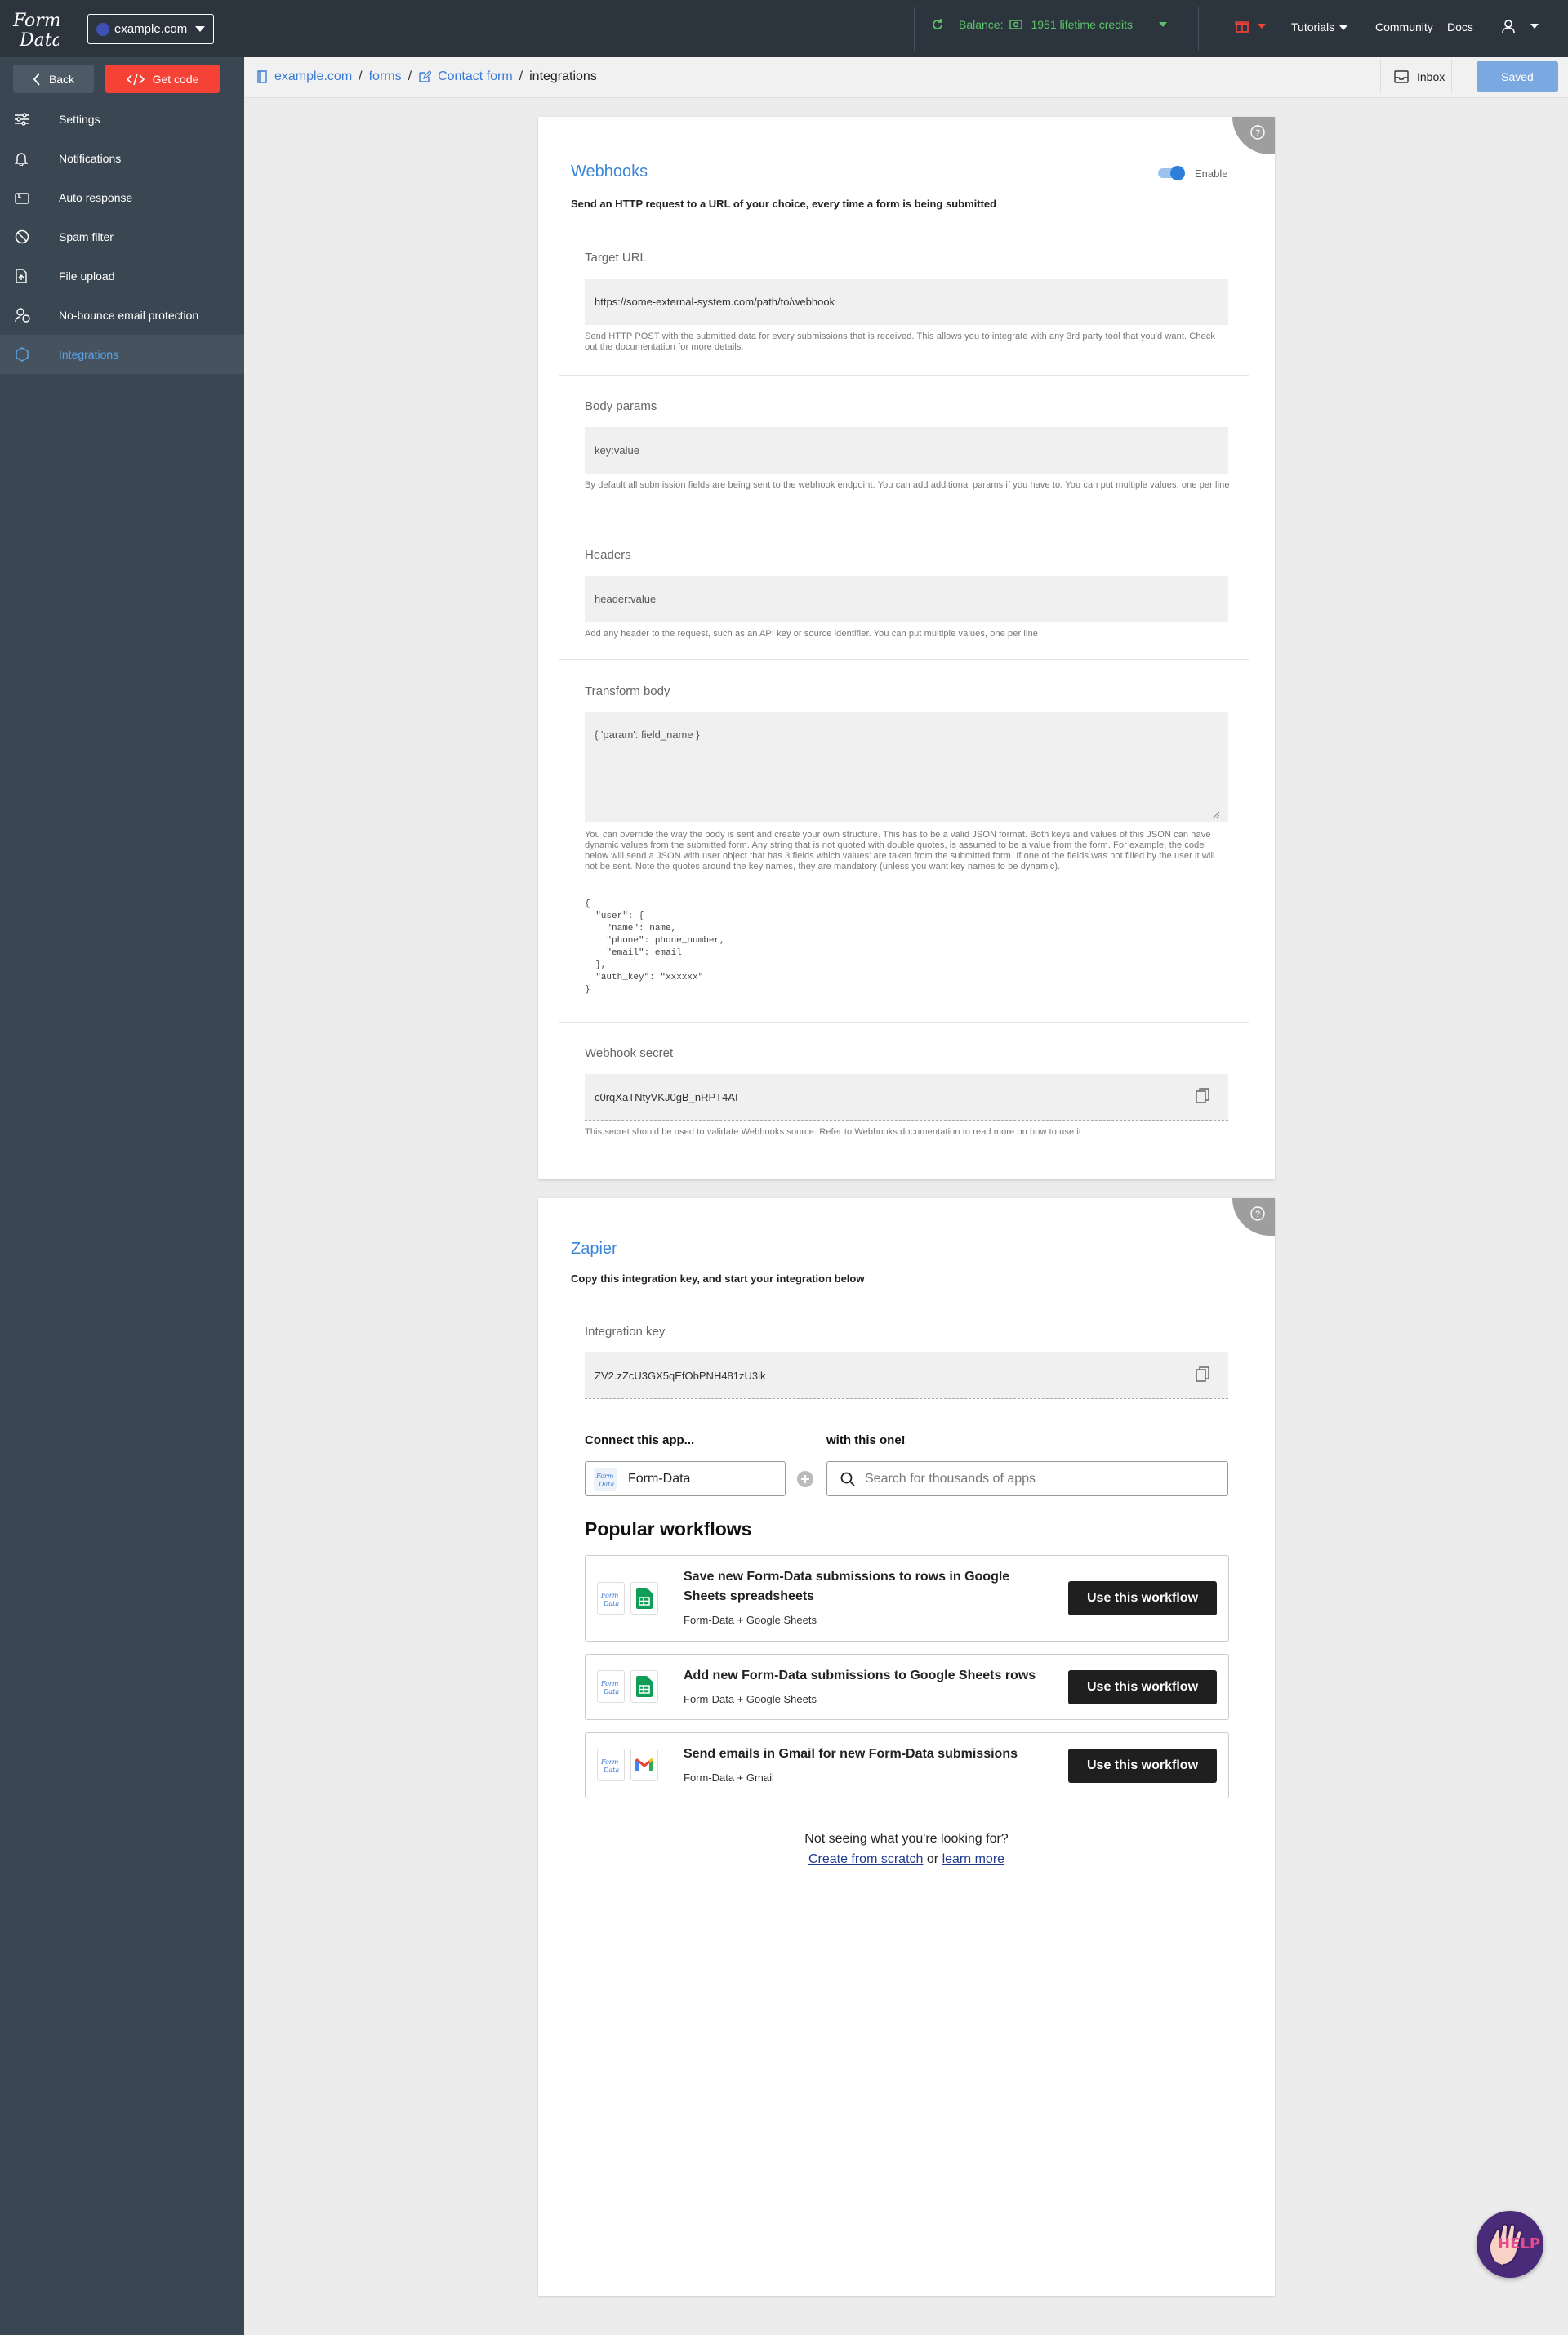 This screenshot has width=1568, height=2335. Describe the element at coordinates (86, 236) in the screenshot. I see `sidebar-item-label: Spam filter` at that location.